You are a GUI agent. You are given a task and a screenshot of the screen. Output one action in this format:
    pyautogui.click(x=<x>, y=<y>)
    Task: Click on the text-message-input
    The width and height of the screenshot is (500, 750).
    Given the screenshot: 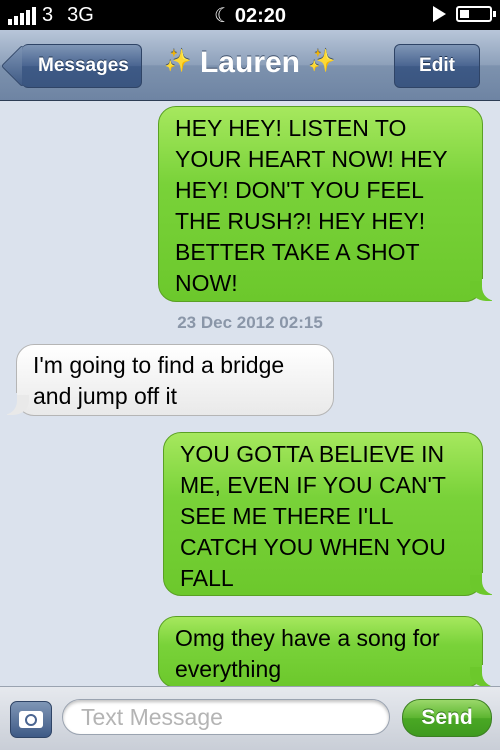 What is the action you would take?
    pyautogui.click(x=226, y=717)
    